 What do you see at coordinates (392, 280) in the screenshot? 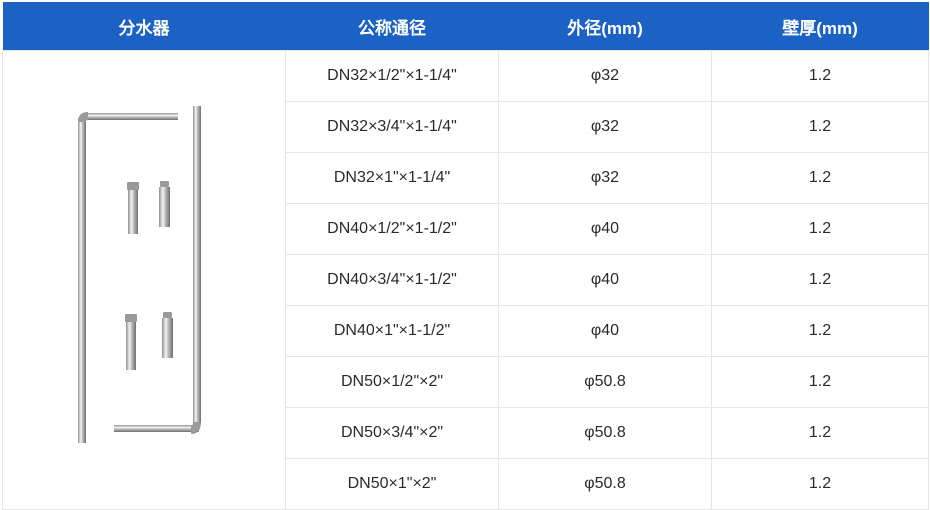
I see `cell-nominal: DN40×3/4"×1-1/2"` at bounding box center [392, 280].